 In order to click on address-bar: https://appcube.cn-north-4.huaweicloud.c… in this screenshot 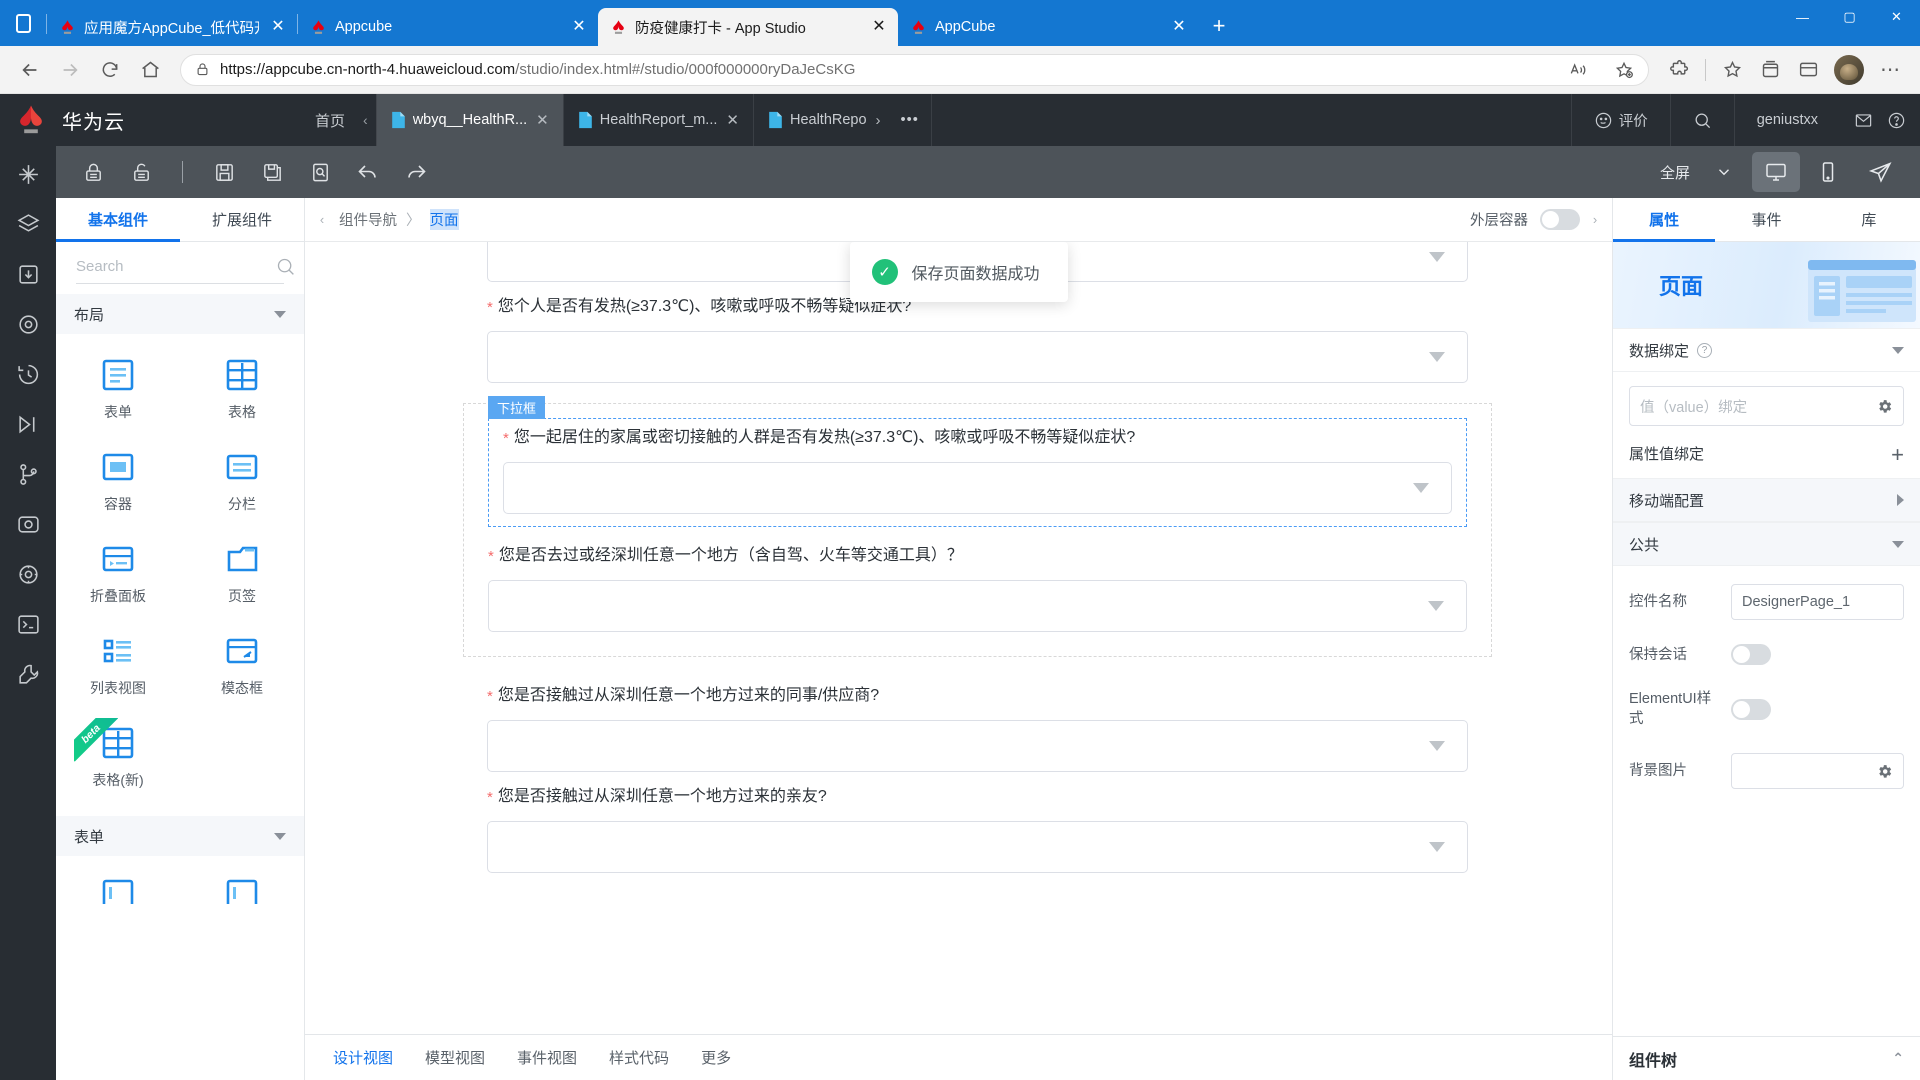, I will do `click(914, 70)`.